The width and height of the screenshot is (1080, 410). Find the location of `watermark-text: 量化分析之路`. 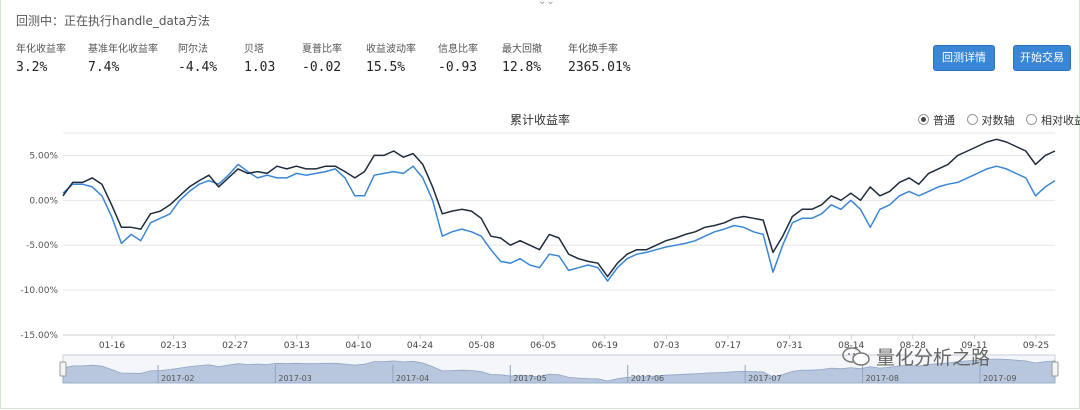

watermark-text: 量化分析之路 is located at coordinates (933, 358).